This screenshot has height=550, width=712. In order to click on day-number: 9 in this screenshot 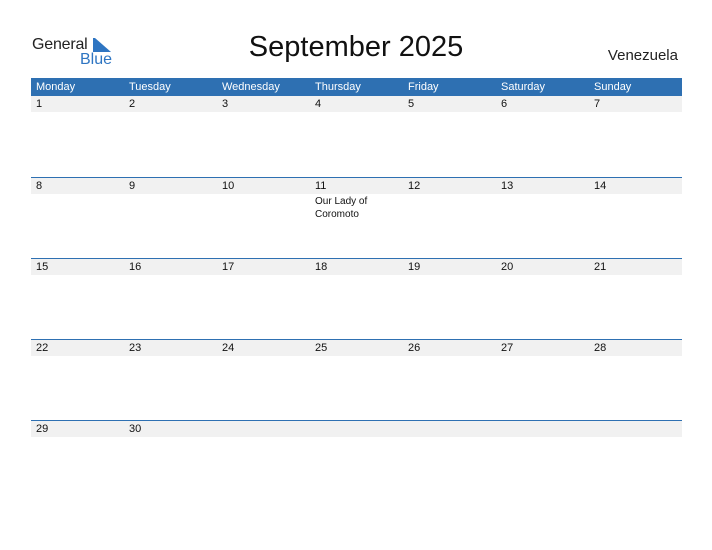, I will do `click(132, 186)`.